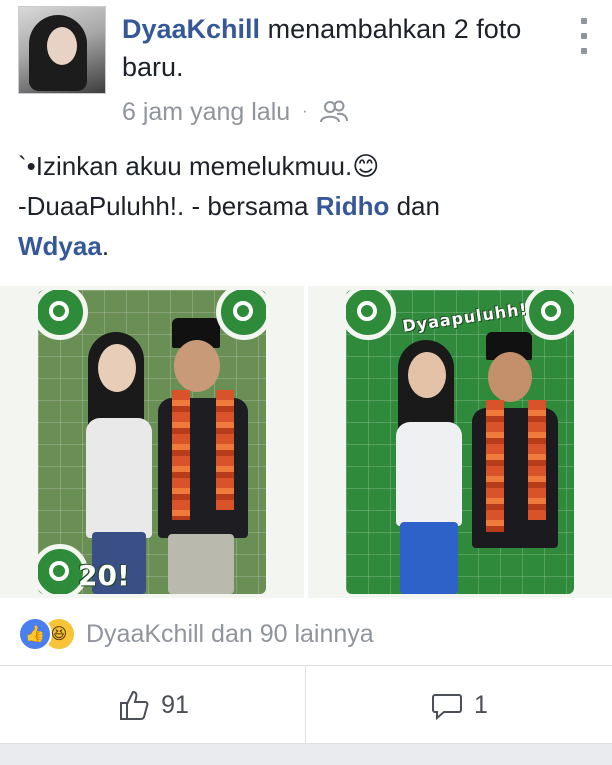  What do you see at coordinates (206, 112) in the screenshot?
I see `post-timestamp: 6 jam yang lalu` at bounding box center [206, 112].